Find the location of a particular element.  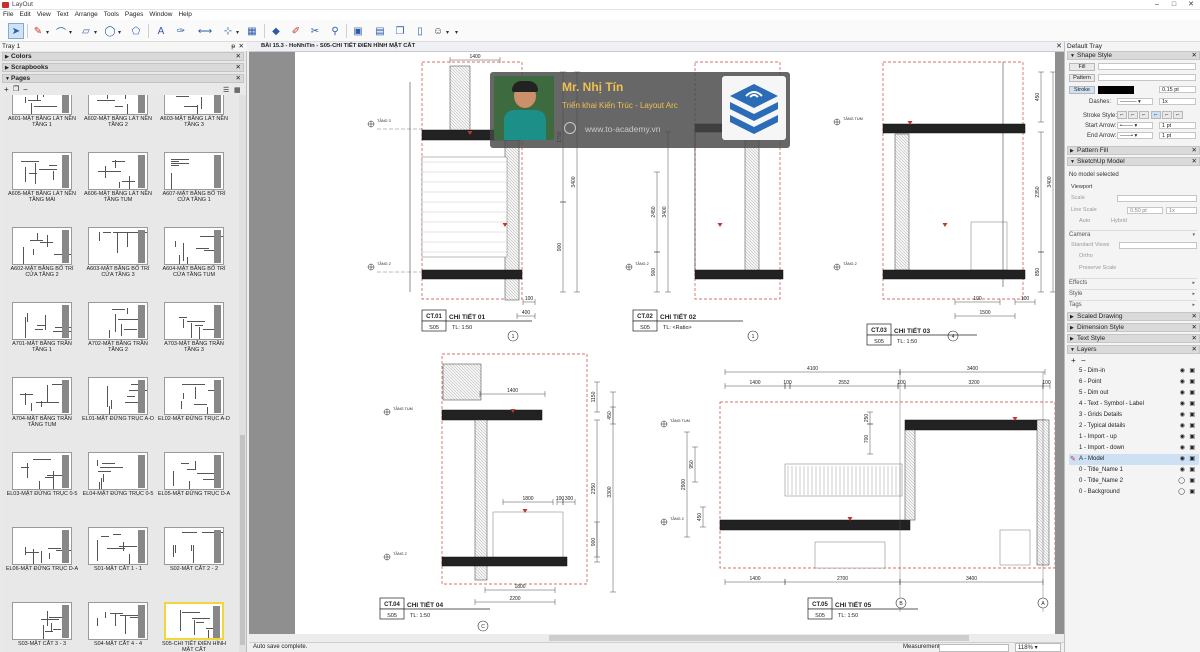

ortho-checkbox: Ortho is located at coordinates (1086, 256).